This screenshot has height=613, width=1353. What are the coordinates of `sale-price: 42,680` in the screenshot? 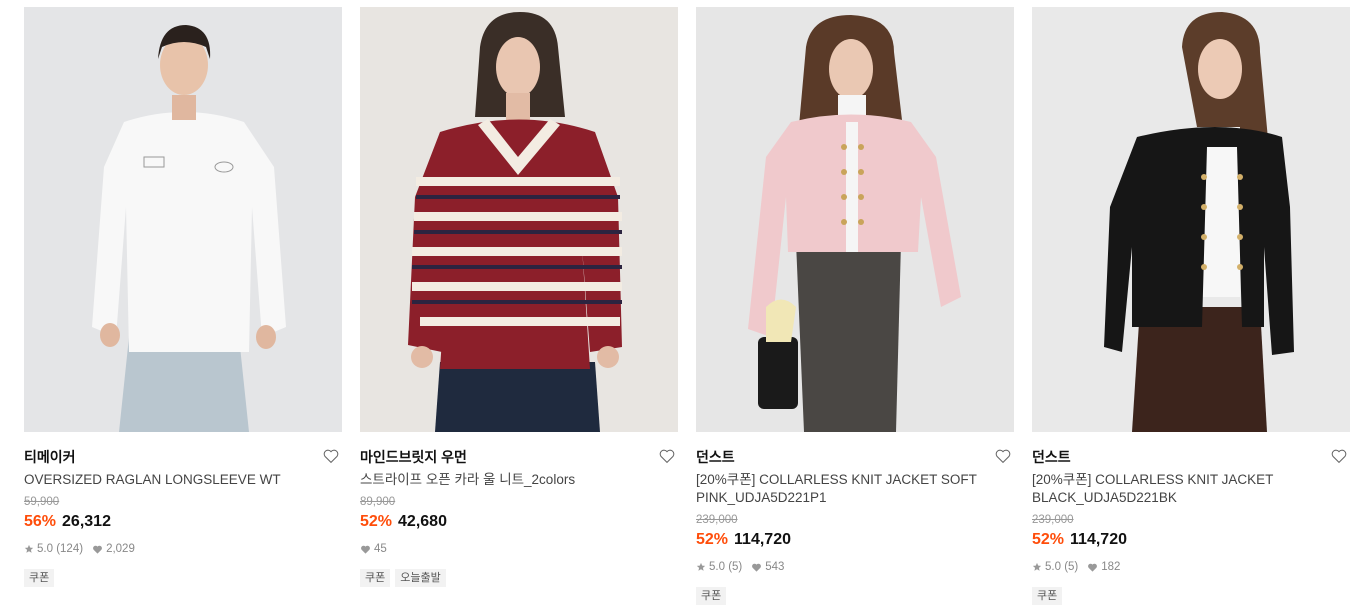 It's located at (422, 521).